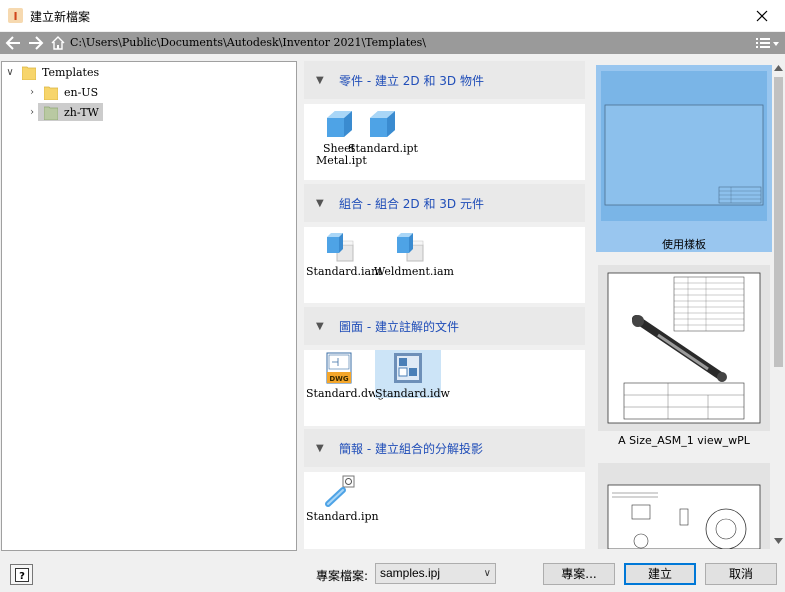 This screenshot has height=592, width=785. Describe the element at coordinates (444, 142) in the screenshot. I see `category-body-parts: Sheet Metal.ipt Standard.ipt` at that location.